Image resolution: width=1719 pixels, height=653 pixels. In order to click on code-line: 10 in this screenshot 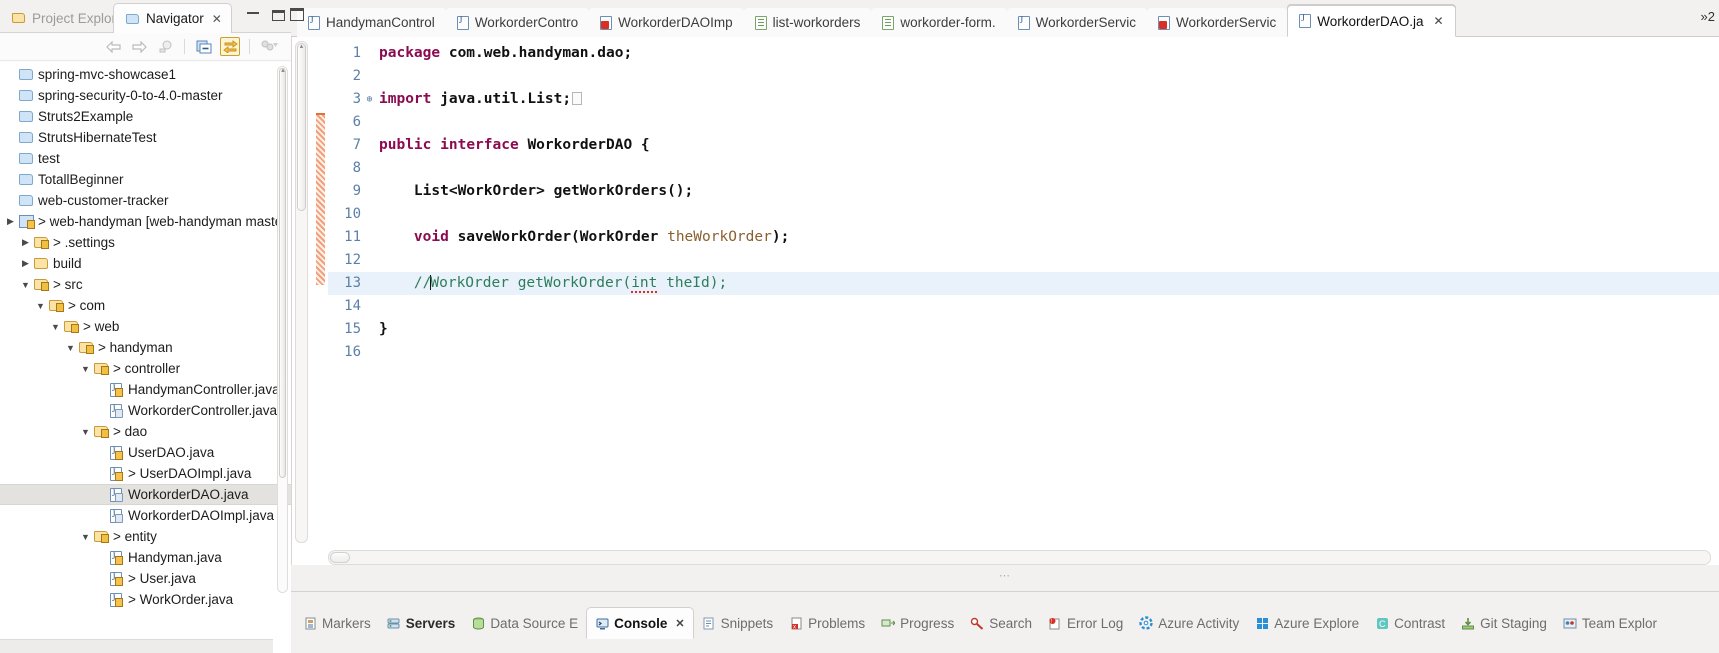, I will do `click(1023, 214)`.